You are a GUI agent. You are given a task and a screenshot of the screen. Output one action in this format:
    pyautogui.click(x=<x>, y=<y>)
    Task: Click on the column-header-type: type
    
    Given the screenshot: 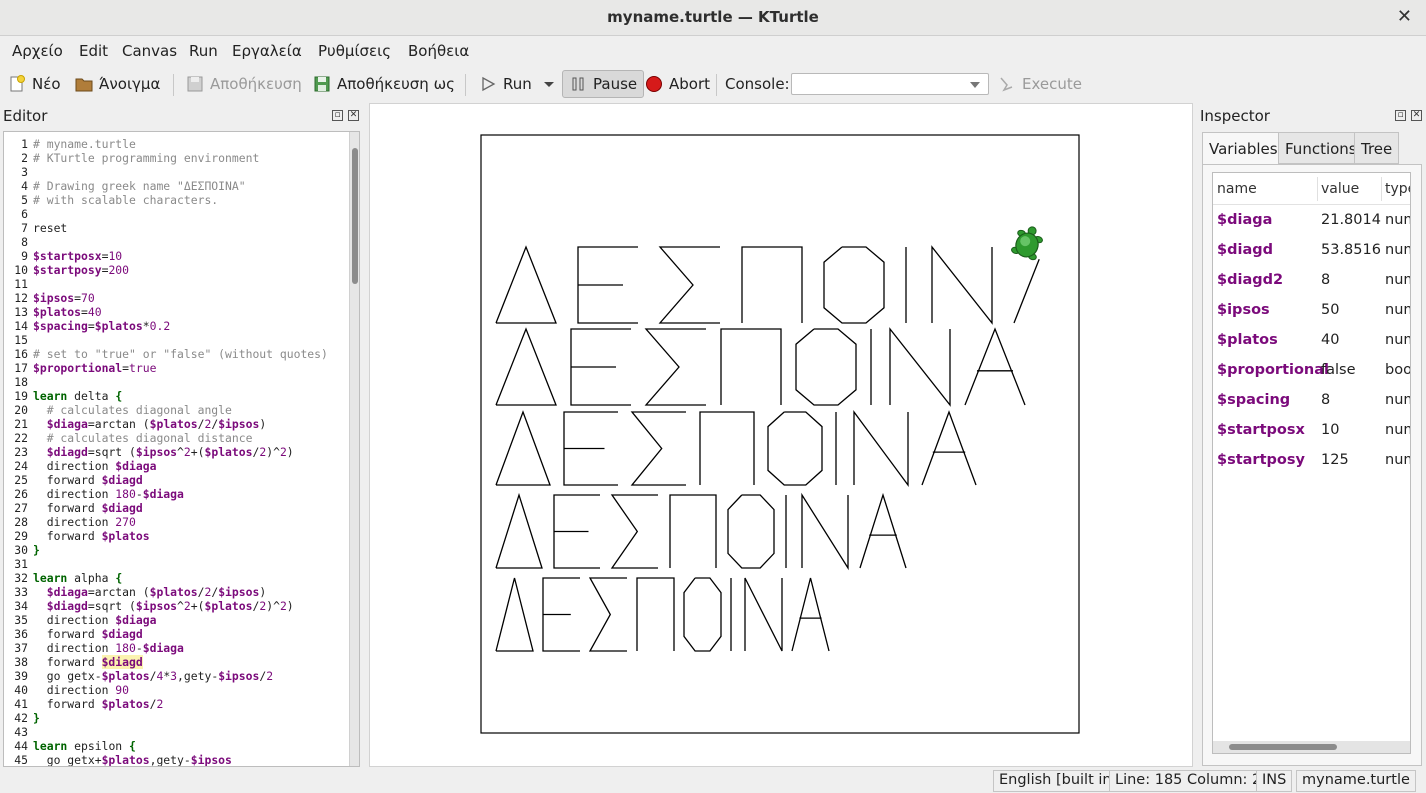 What is the action you would take?
    pyautogui.click(x=1397, y=189)
    